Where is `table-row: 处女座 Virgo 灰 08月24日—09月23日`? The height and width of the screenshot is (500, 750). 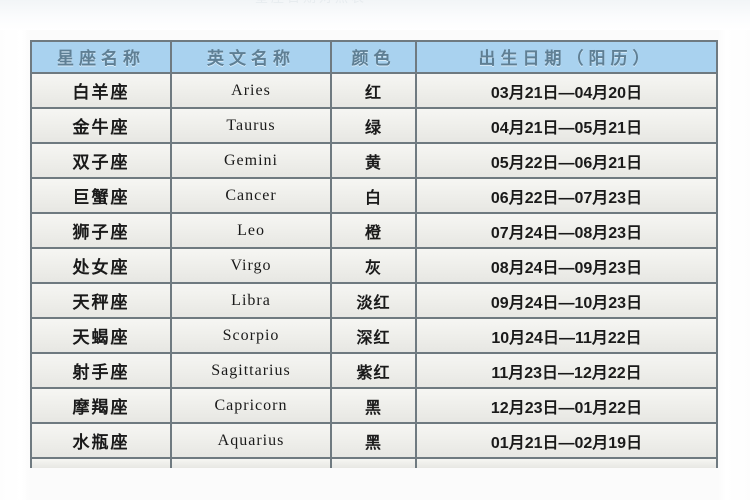
table-row: 处女座 Virgo 灰 08月24日—09月23日 is located at coordinates (374, 266).